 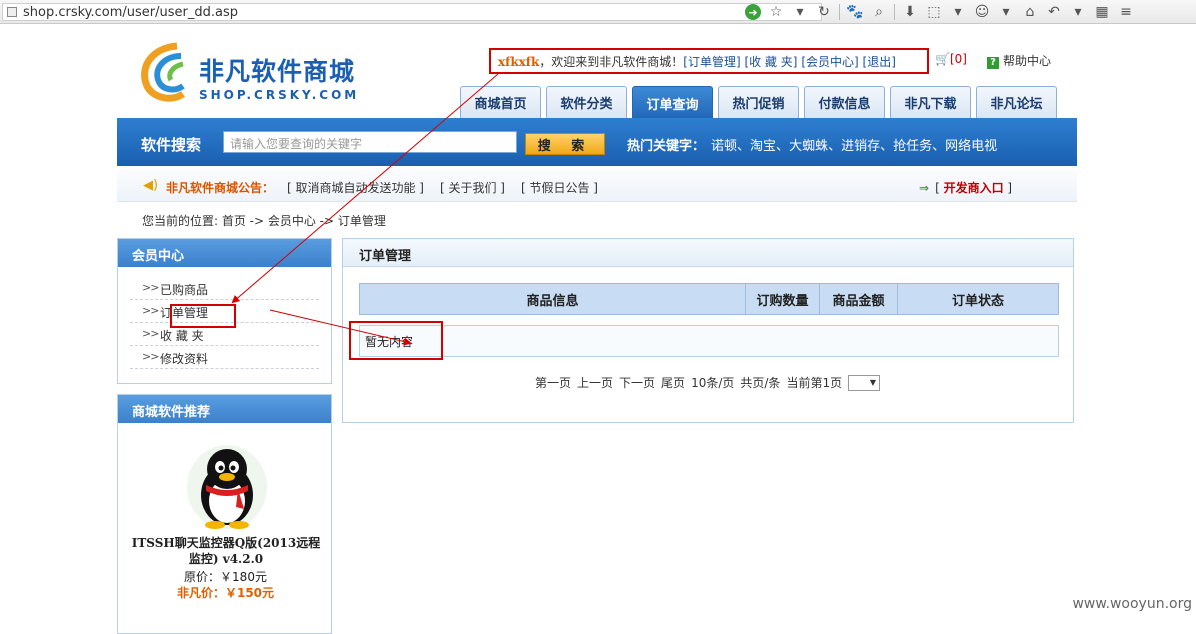 What do you see at coordinates (873, 382) in the screenshot?
I see `chevron-down-icon: ▼` at bounding box center [873, 382].